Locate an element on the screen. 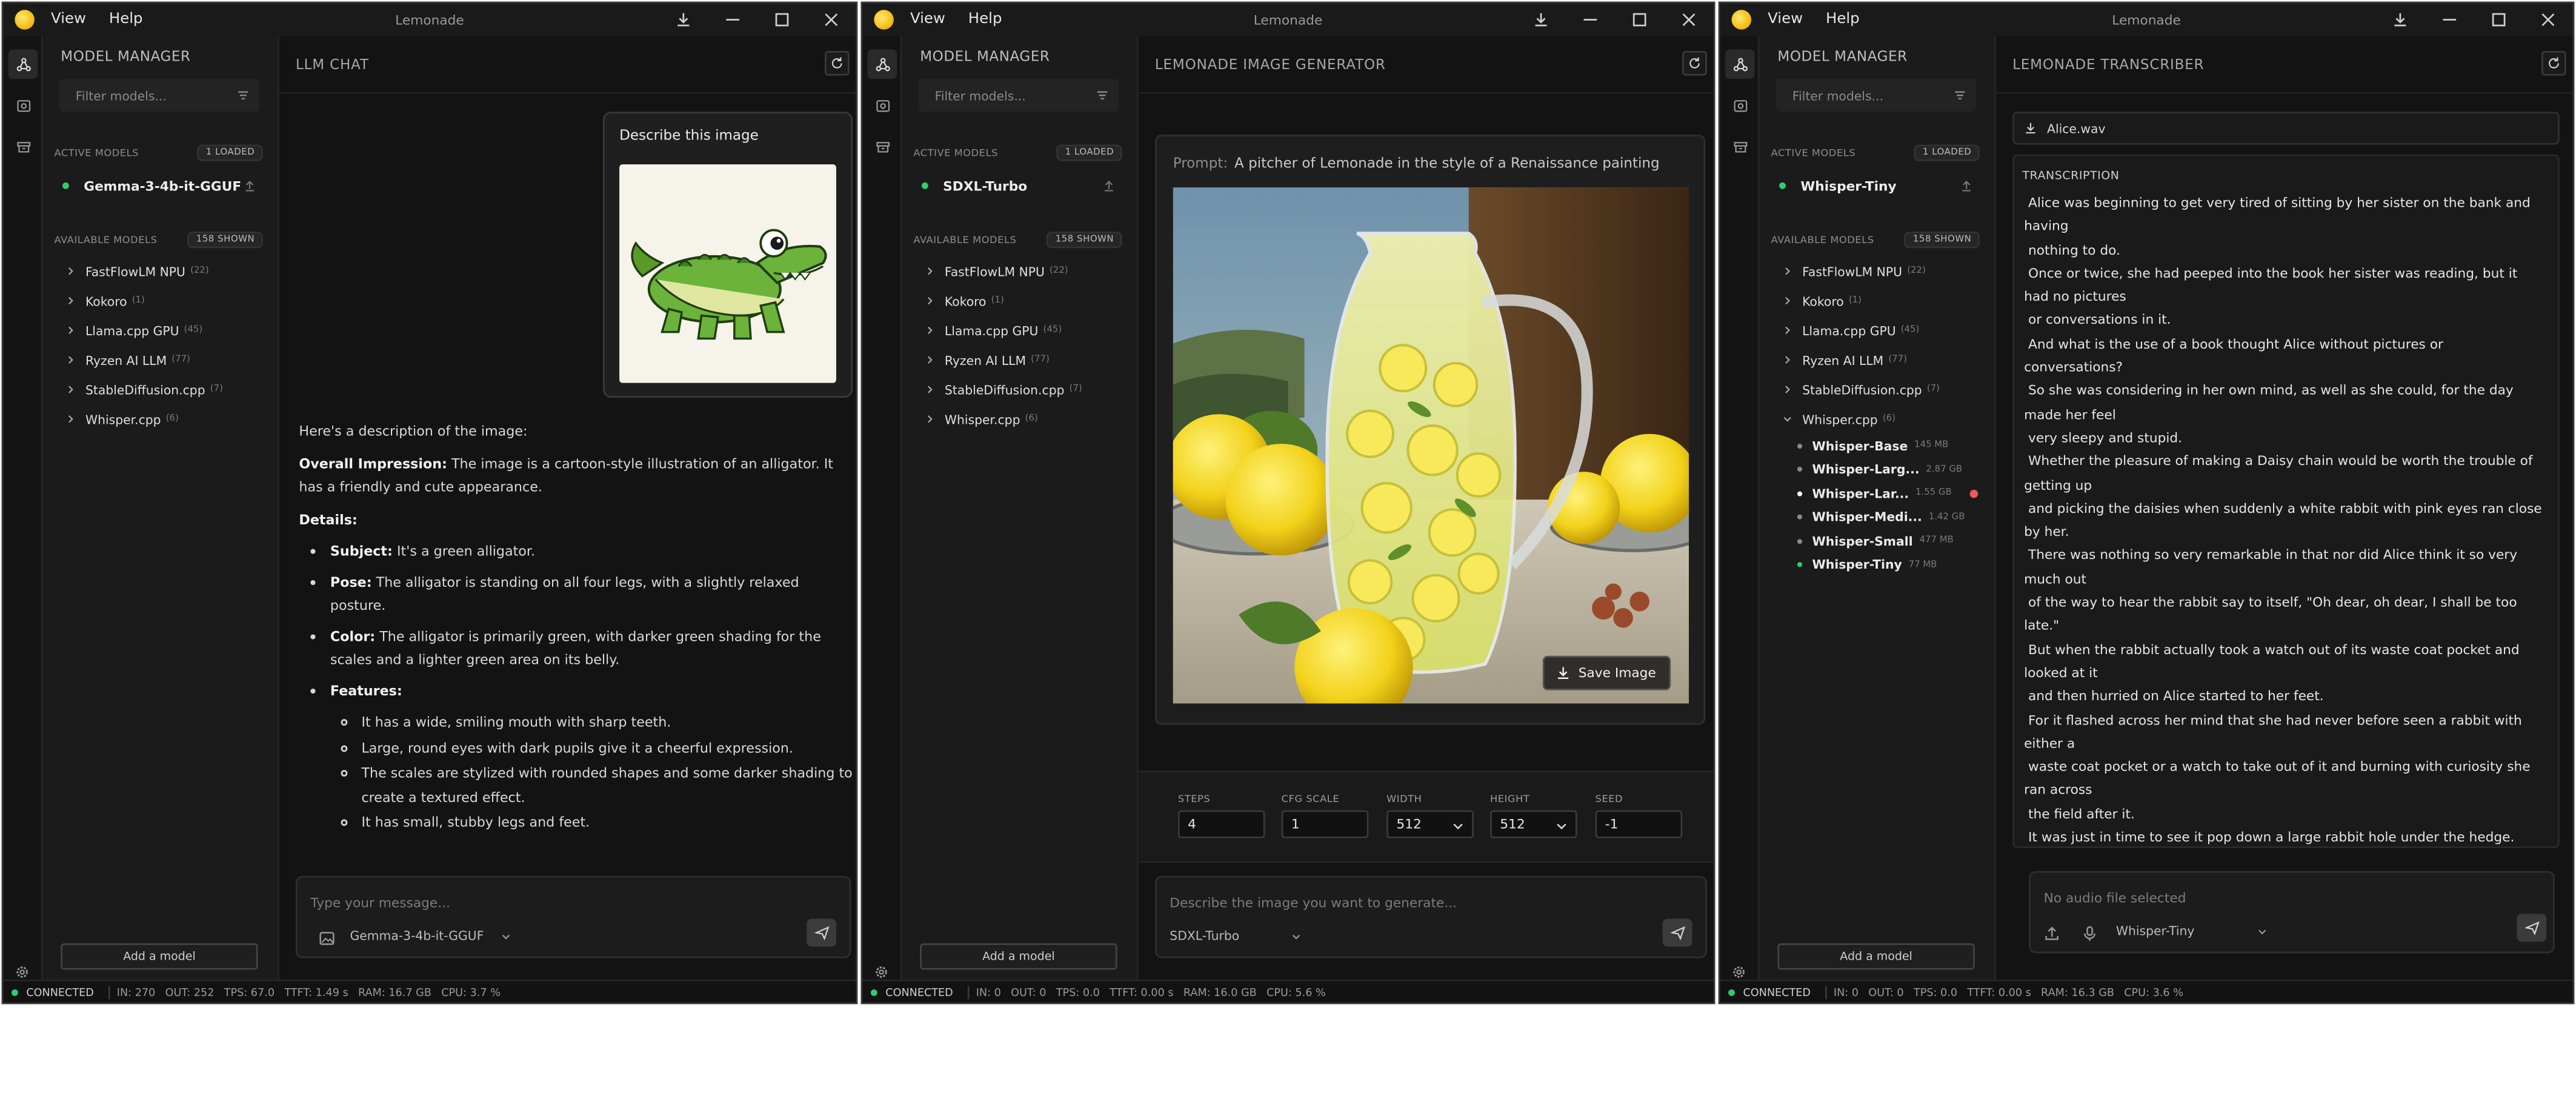 The image size is (2576, 1093). active-model-row: Gemma-3-4b-it-GGUF is located at coordinates (162, 186).